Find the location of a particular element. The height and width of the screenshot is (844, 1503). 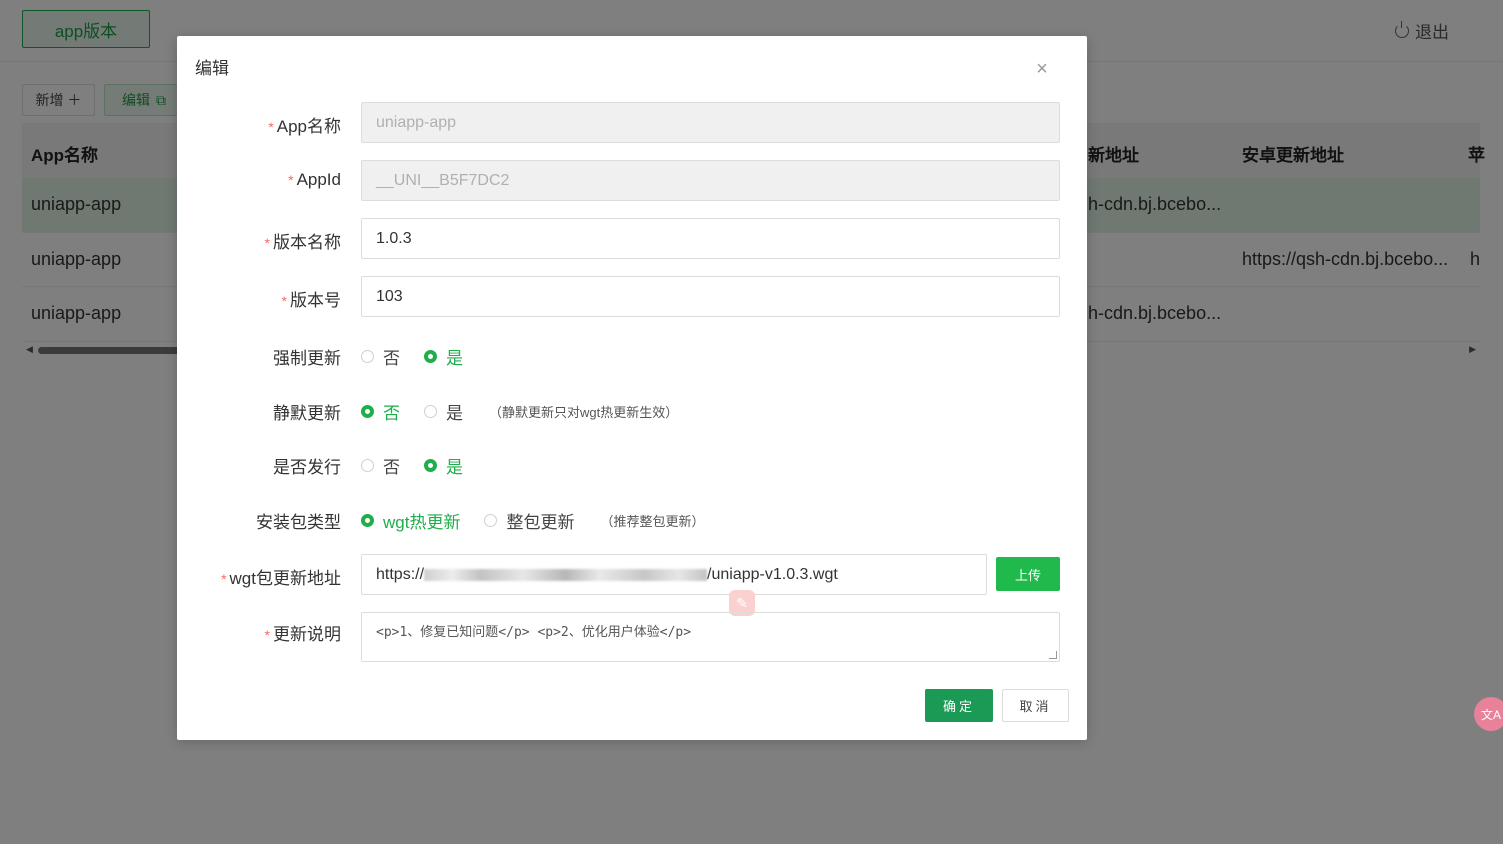

version-name-input: 1.0.3 is located at coordinates (710, 238).